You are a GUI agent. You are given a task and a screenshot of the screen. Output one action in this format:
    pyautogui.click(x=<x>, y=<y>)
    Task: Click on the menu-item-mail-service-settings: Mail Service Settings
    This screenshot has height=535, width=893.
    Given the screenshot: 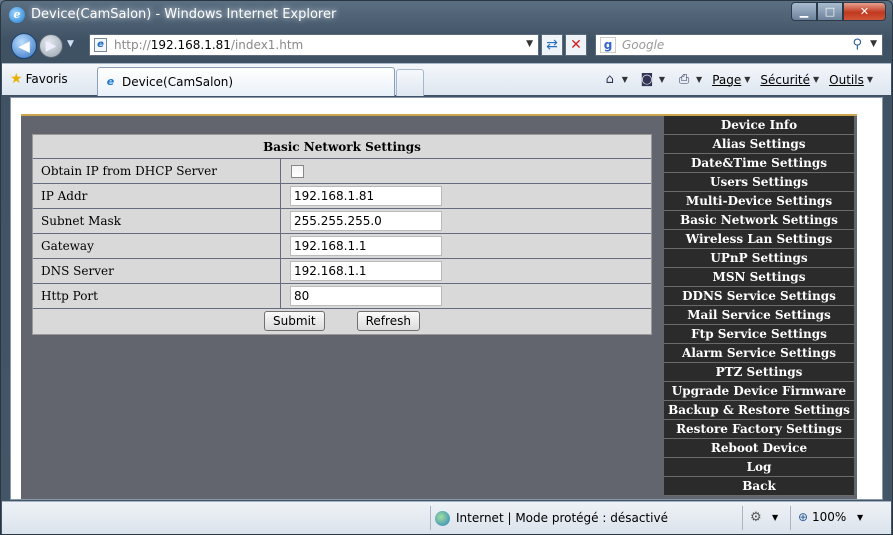 What is the action you would take?
    pyautogui.click(x=759, y=315)
    